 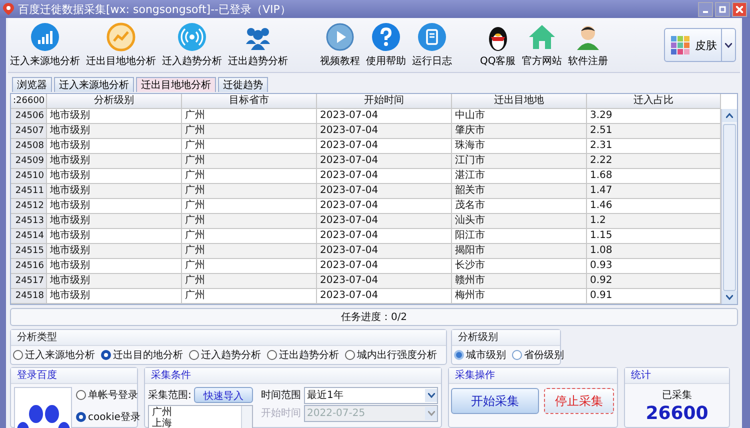 What do you see at coordinates (519, 176) in the screenshot?
I see `table-cell: 湛江市` at bounding box center [519, 176].